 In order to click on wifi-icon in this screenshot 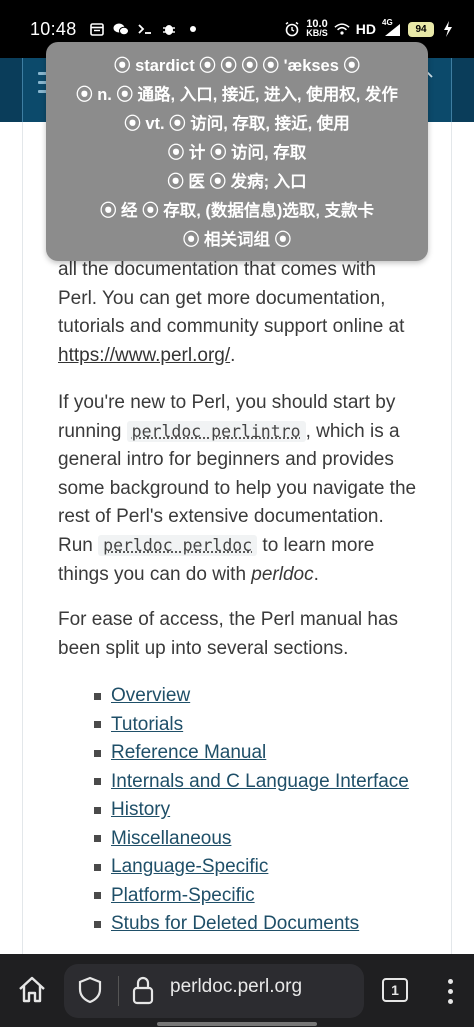, I will do `click(342, 29)`.